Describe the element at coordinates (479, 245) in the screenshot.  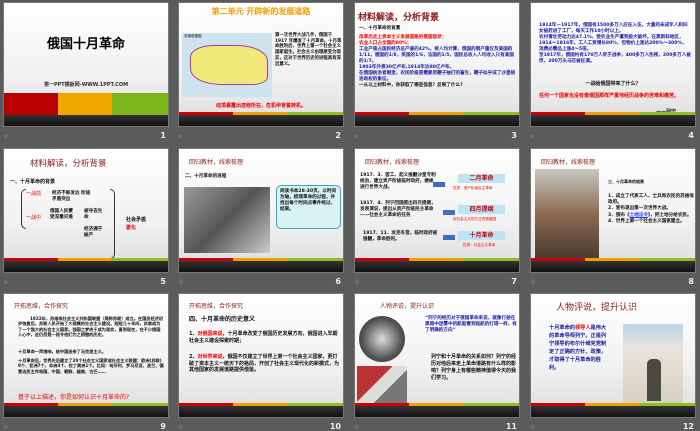
I see `event-note: 性质：社会主义革命` at that location.